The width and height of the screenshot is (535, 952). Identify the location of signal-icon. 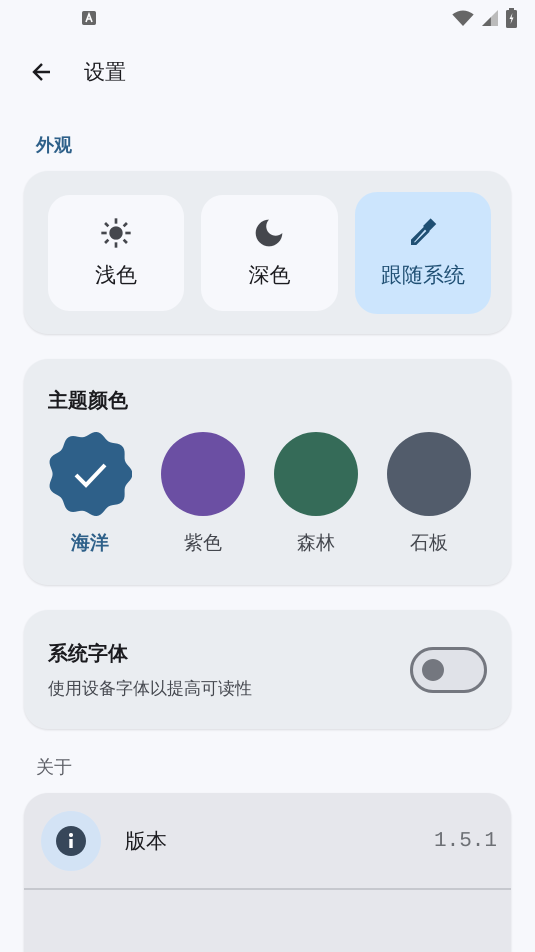
(490, 18).